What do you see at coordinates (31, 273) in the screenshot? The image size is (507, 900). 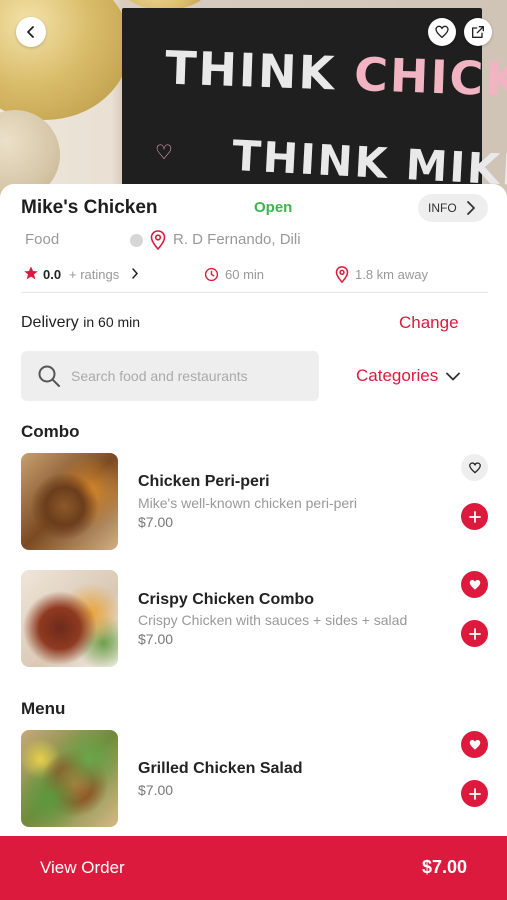 I see `star-icon` at bounding box center [31, 273].